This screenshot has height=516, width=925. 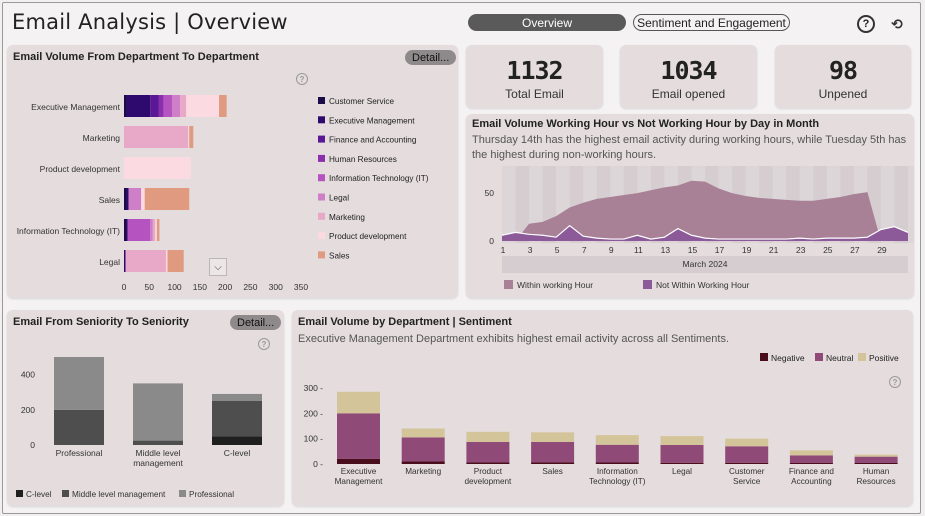 What do you see at coordinates (703, 285) in the screenshot?
I see `not-within-legend-label: Not Within Working Hour` at bounding box center [703, 285].